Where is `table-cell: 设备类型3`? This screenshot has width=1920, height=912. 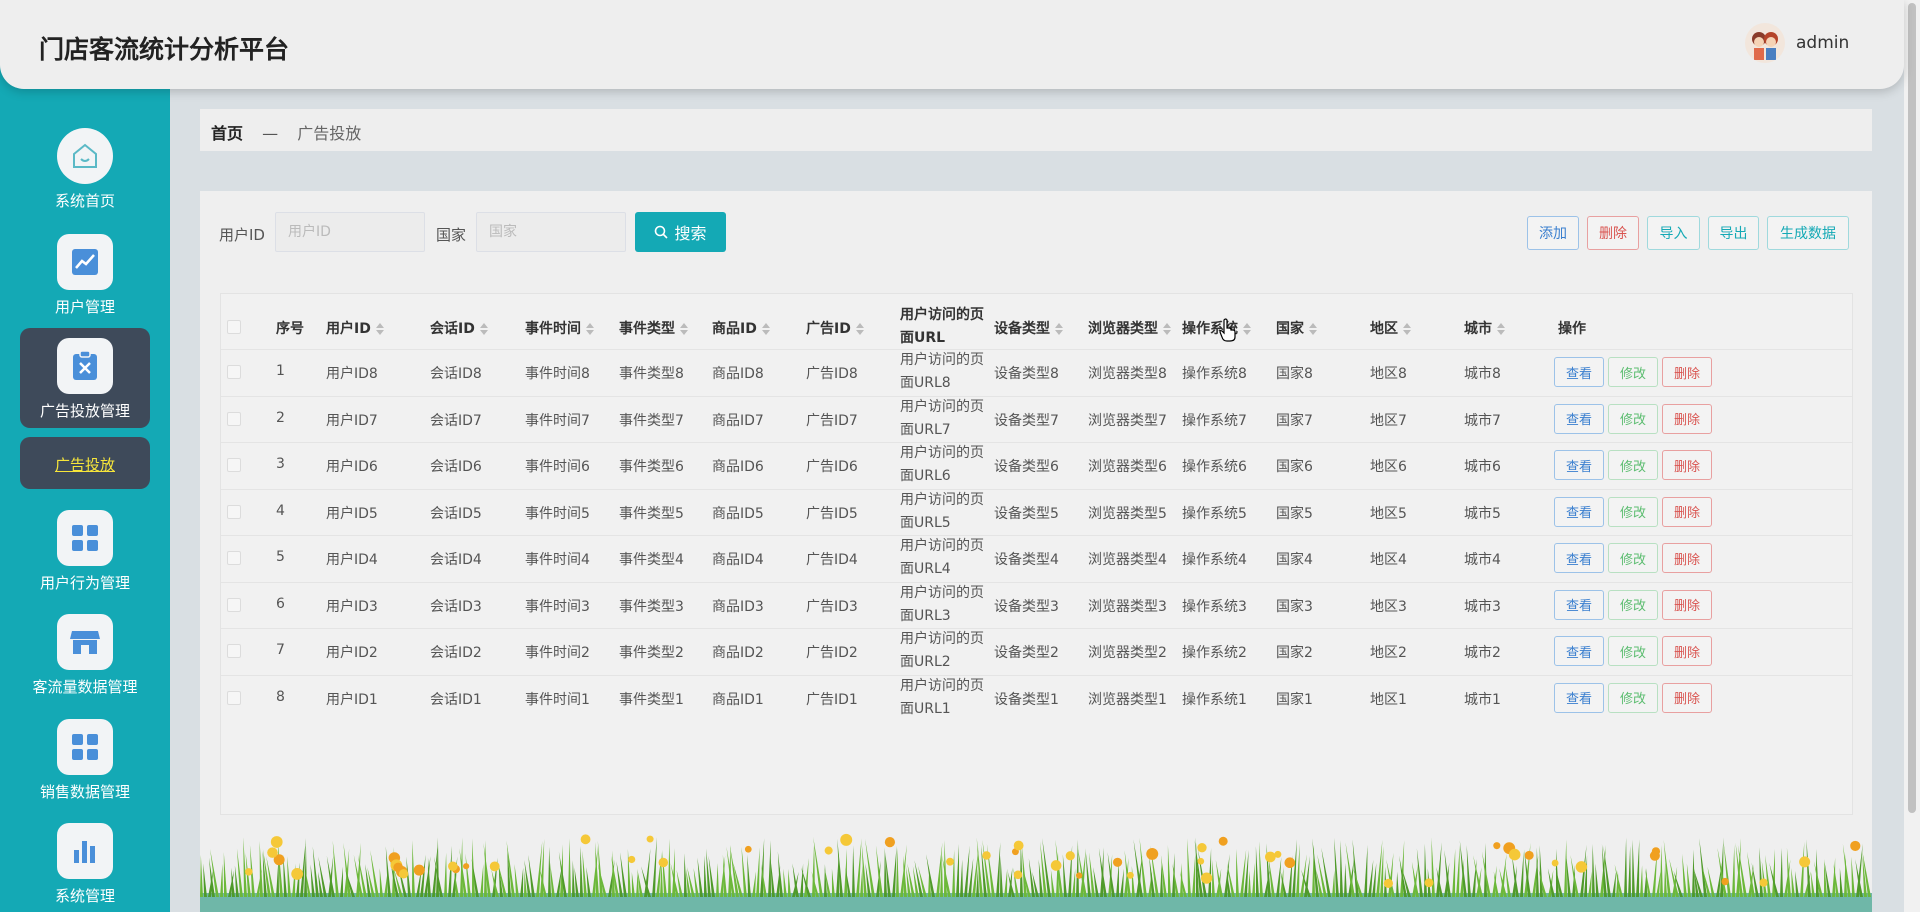
table-cell: 设备类型3 is located at coordinates (1026, 606).